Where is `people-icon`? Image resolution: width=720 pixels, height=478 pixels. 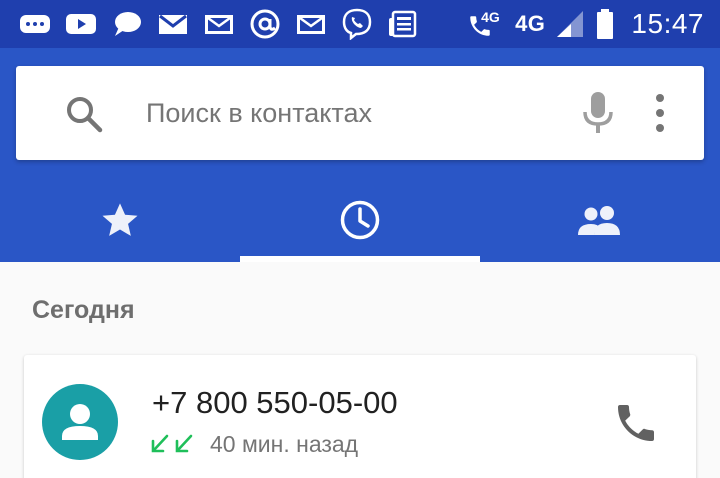
people-icon is located at coordinates (599, 220).